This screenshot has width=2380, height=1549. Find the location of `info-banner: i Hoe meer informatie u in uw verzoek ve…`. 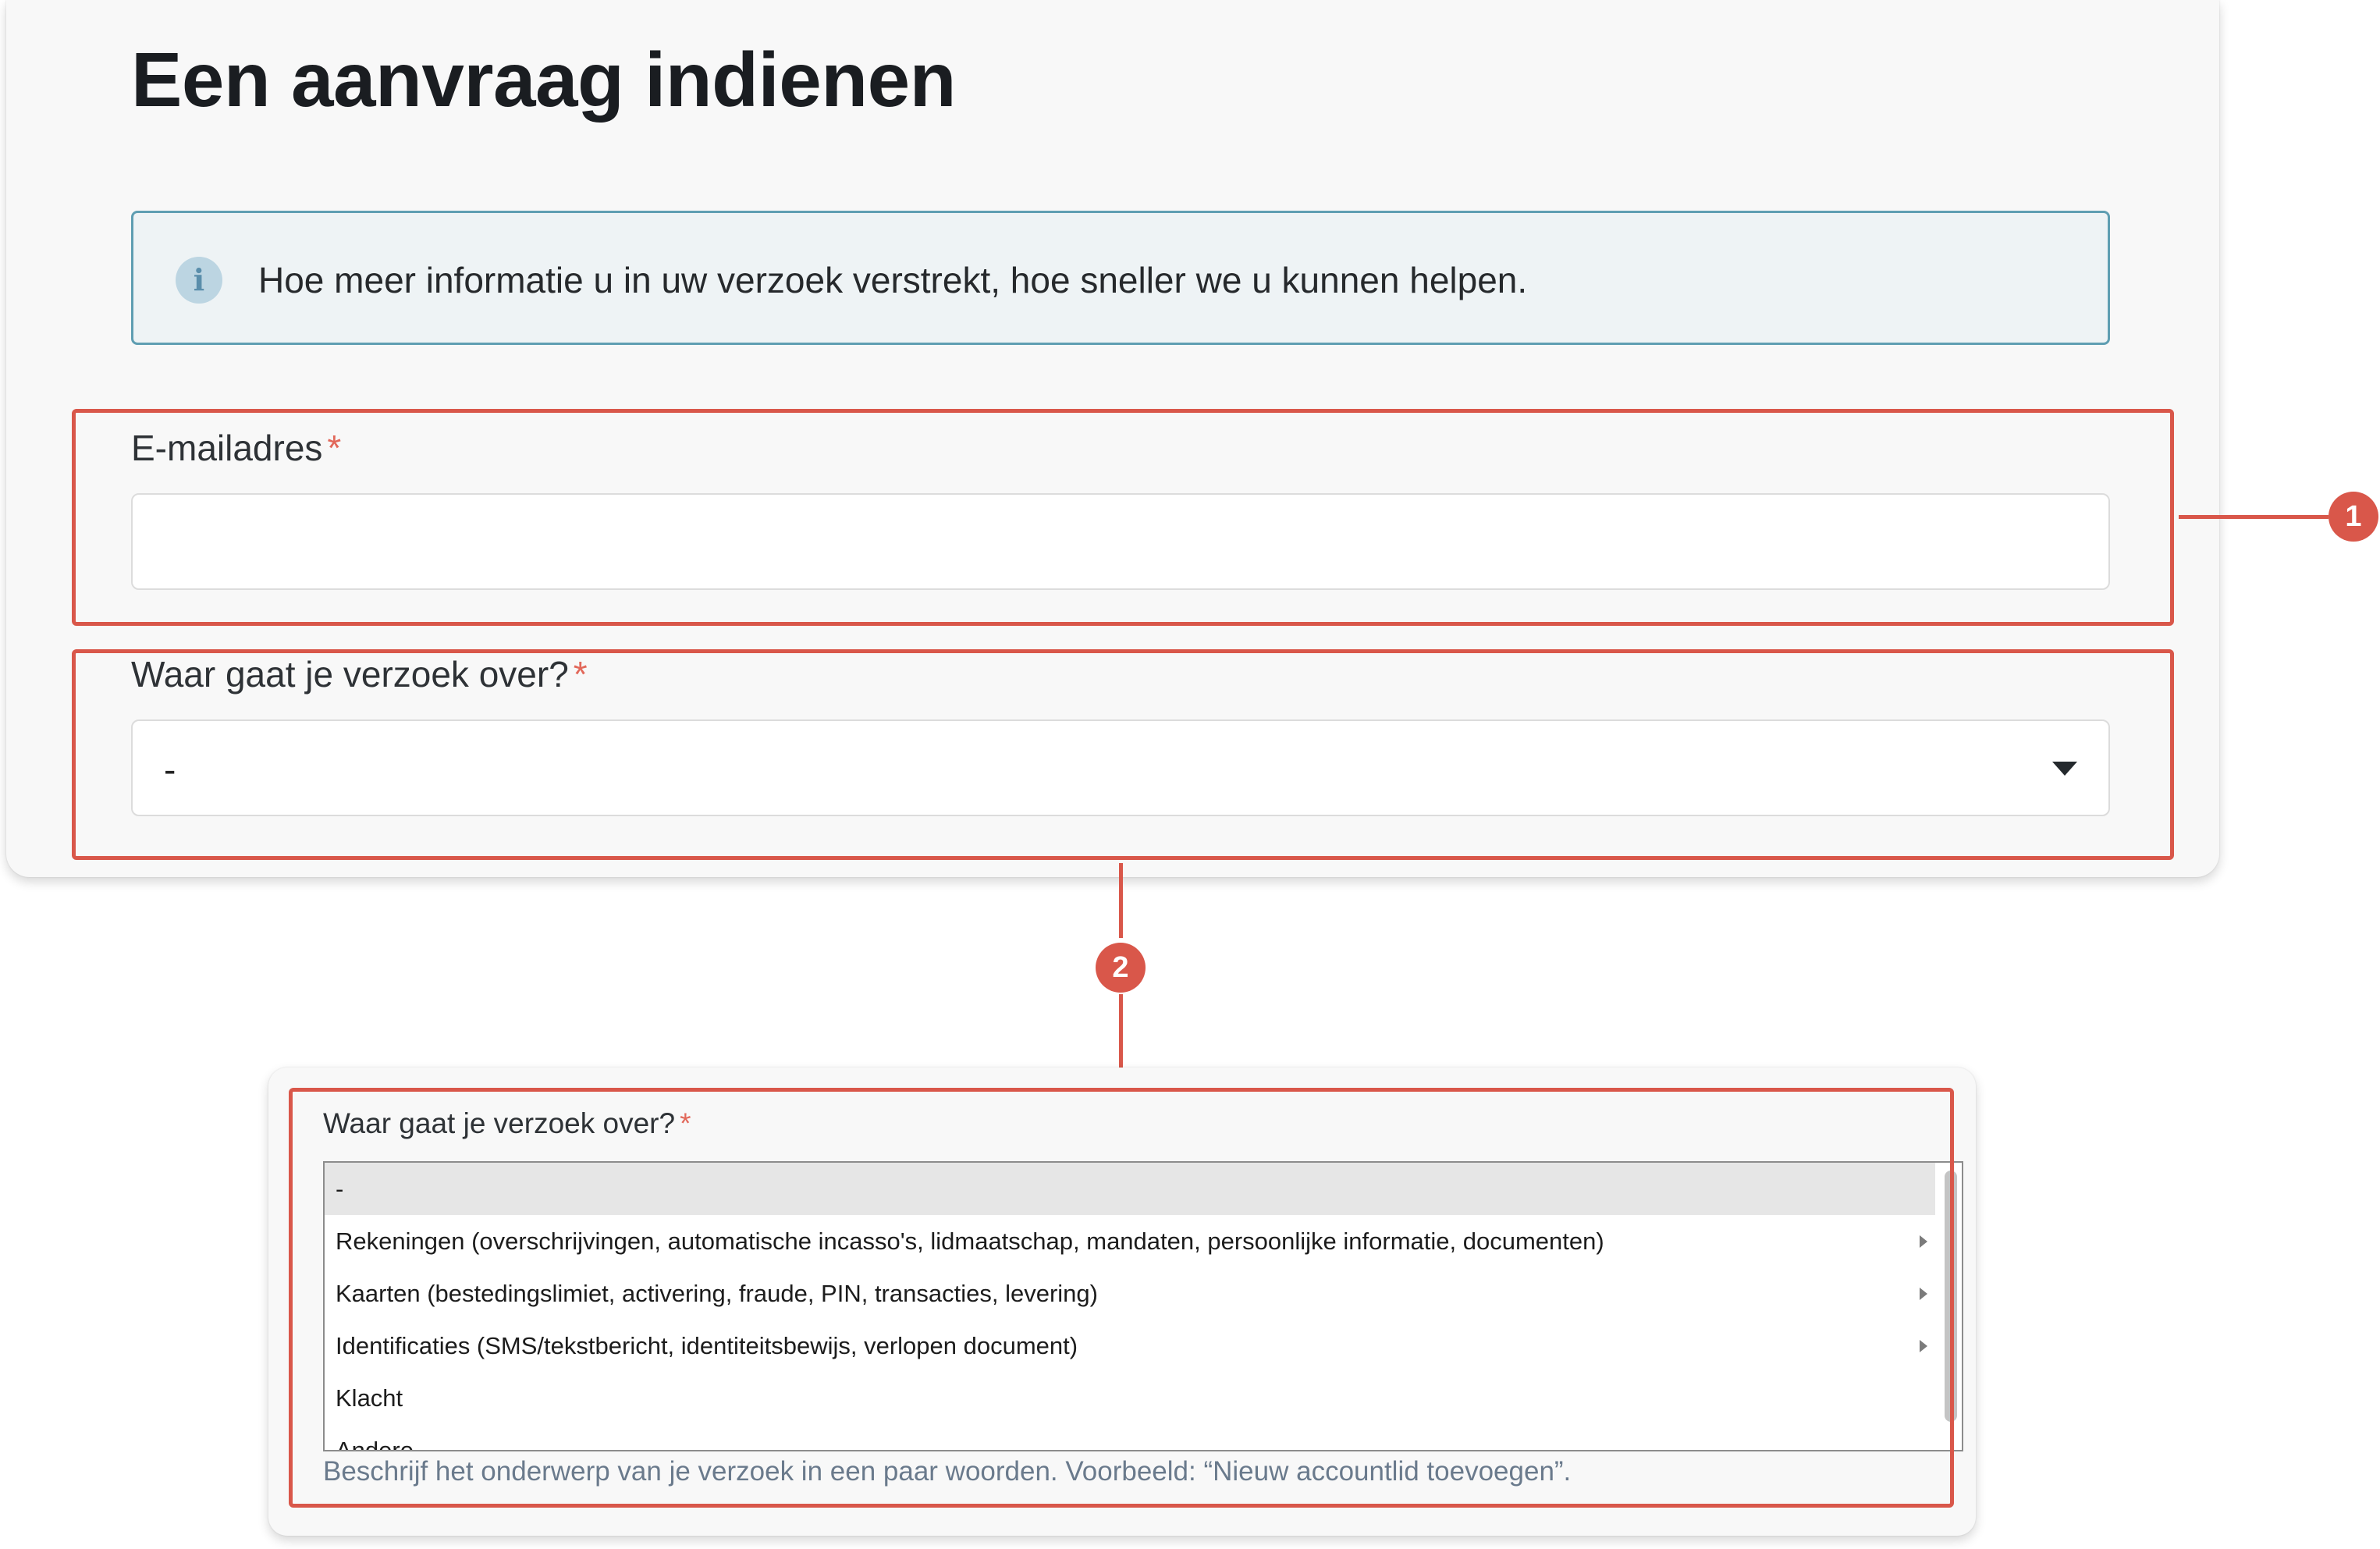

info-banner: i Hoe meer informatie u in uw verzoek ve… is located at coordinates (1120, 278).